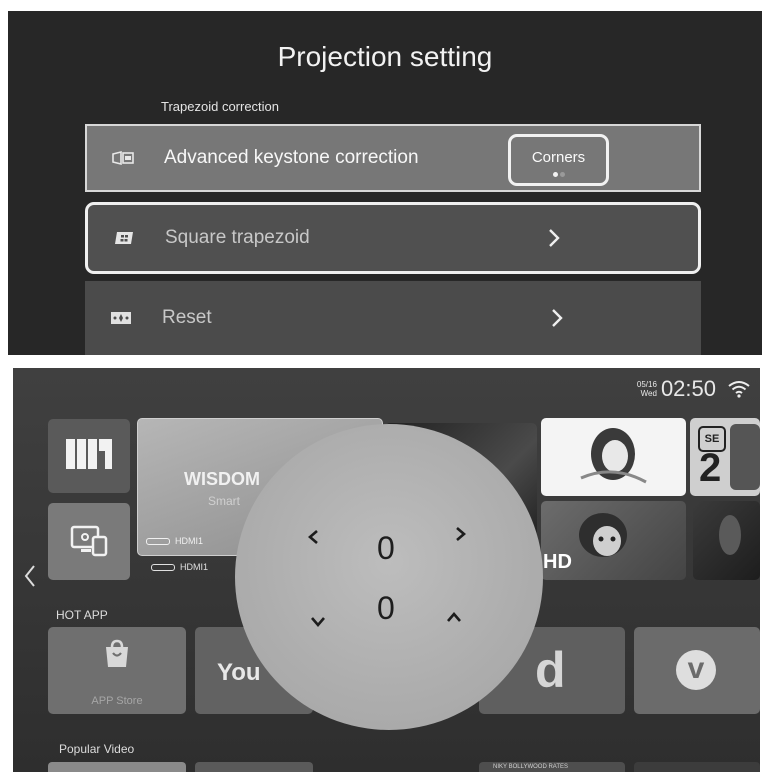 The width and height of the screenshot is (762, 772). I want to click on arrow-right-icon, so click(460, 534).